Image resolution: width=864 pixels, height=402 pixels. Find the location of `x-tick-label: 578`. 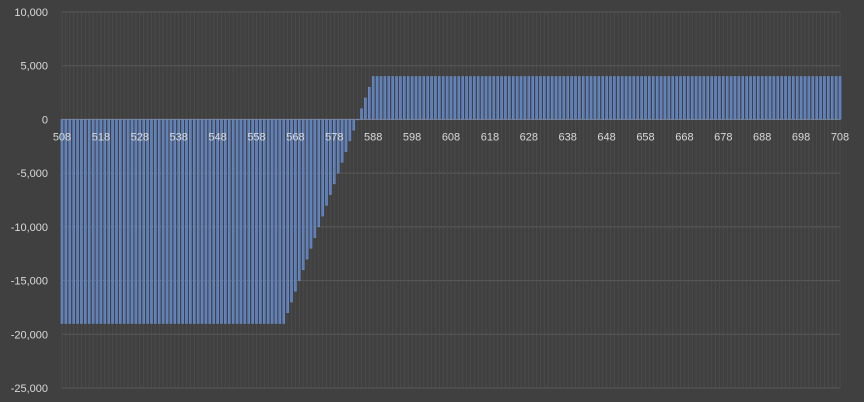

x-tick-label: 578 is located at coordinates (334, 137).